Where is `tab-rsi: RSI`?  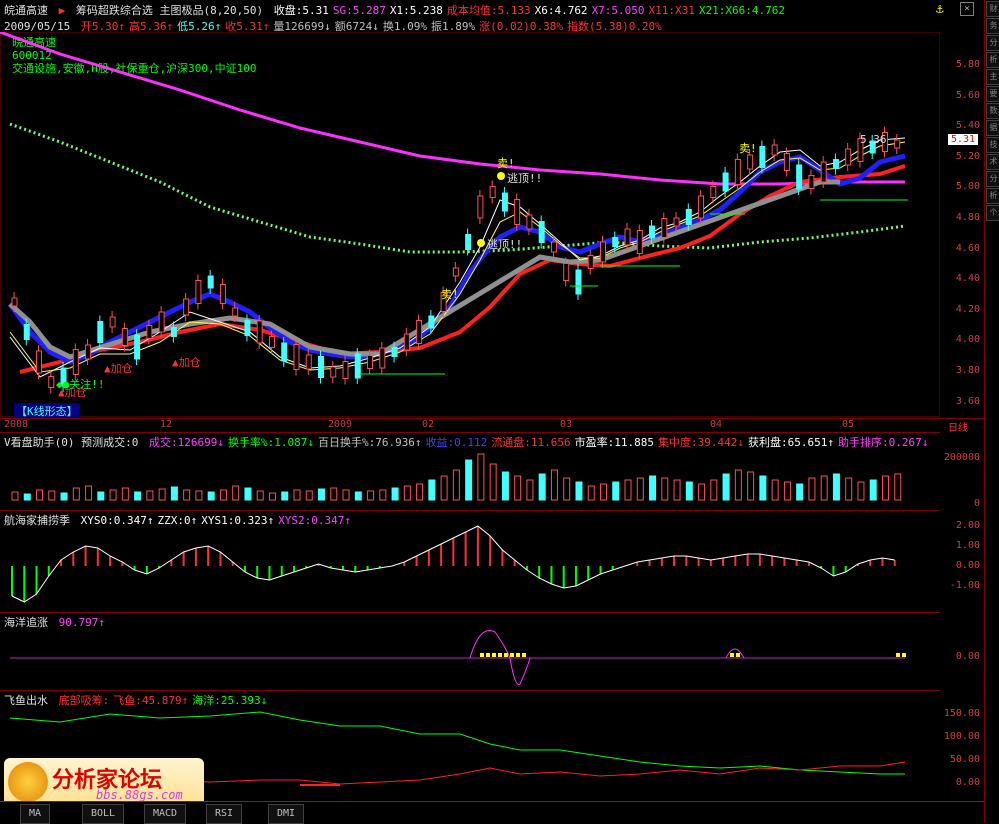
tab-rsi: RSI is located at coordinates (224, 814).